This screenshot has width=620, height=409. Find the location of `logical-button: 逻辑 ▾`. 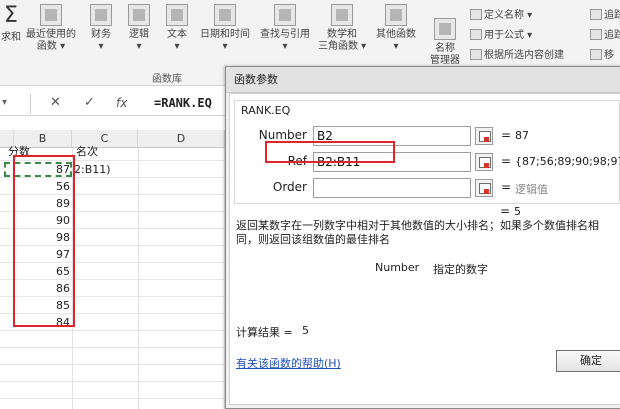

logical-button: 逻辑 ▾ is located at coordinates (139, 34).